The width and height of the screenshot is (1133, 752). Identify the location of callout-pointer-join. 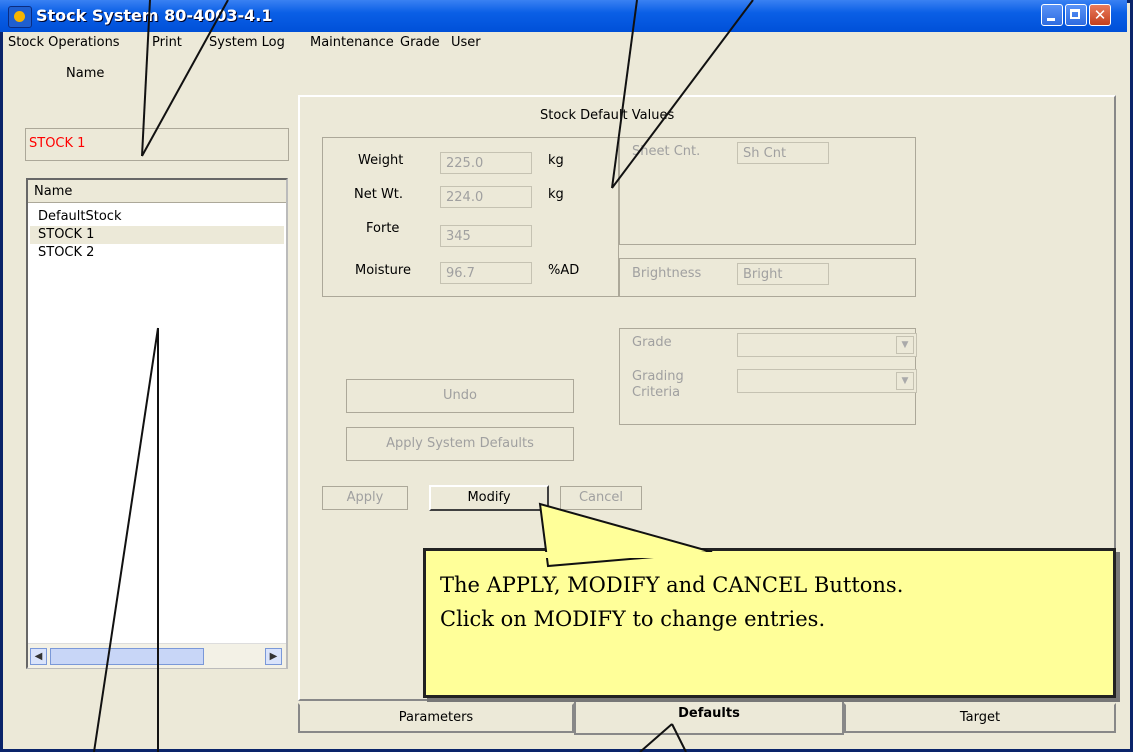
(632, 555).